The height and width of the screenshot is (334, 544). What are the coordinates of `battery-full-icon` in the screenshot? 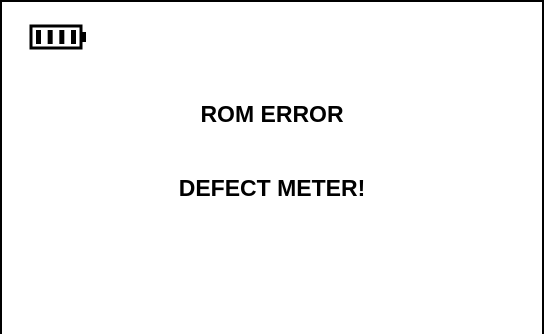 It's located at (57, 37).